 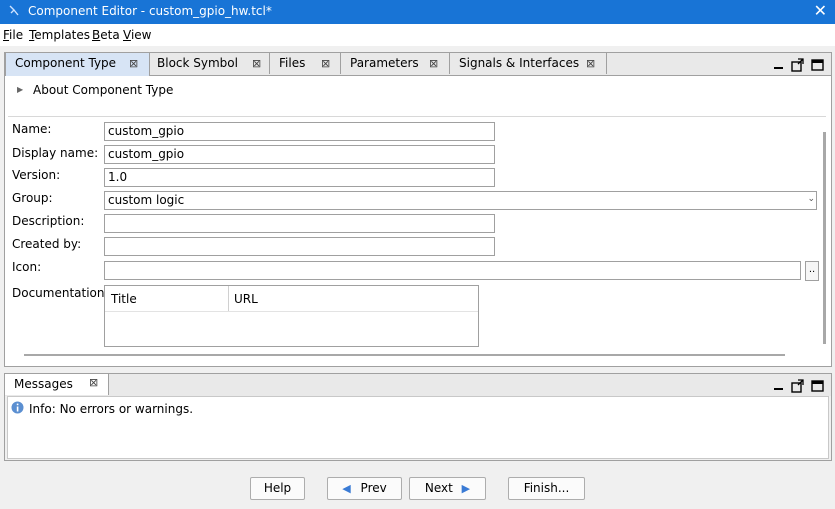 What do you see at coordinates (438, 488) in the screenshot?
I see `next-label: Next` at bounding box center [438, 488].